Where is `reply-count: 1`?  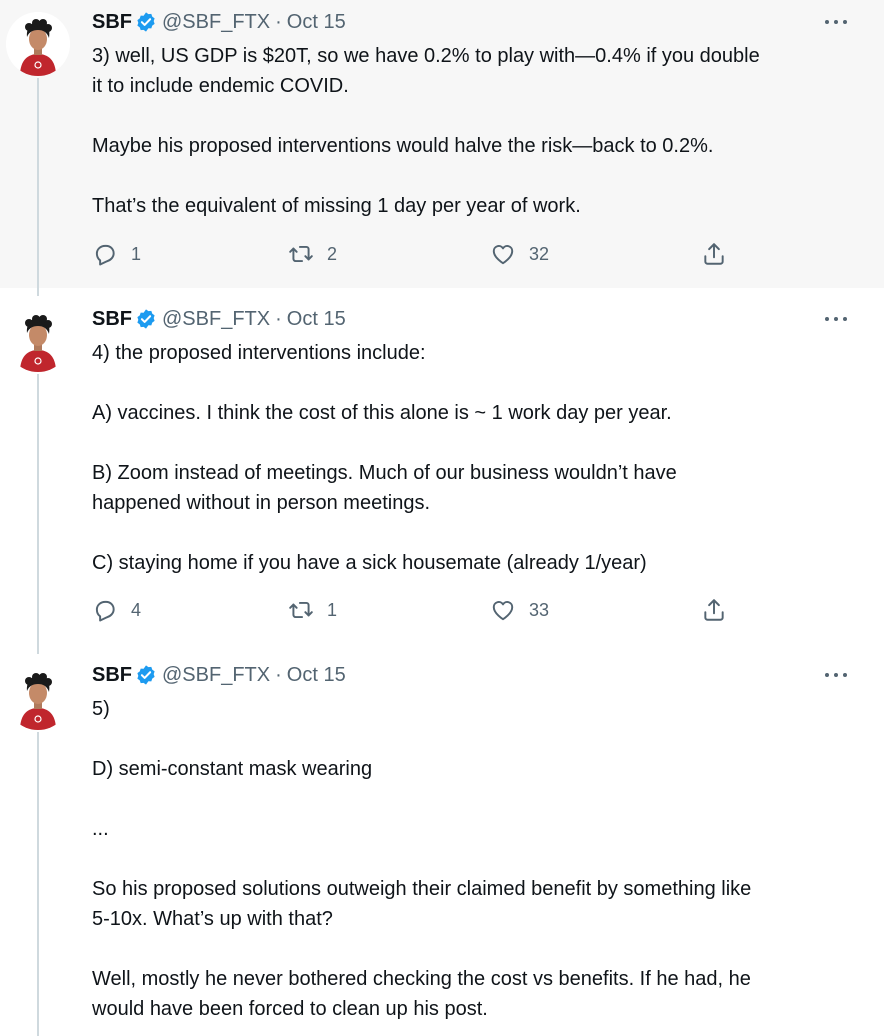
reply-count: 1 is located at coordinates (136, 253).